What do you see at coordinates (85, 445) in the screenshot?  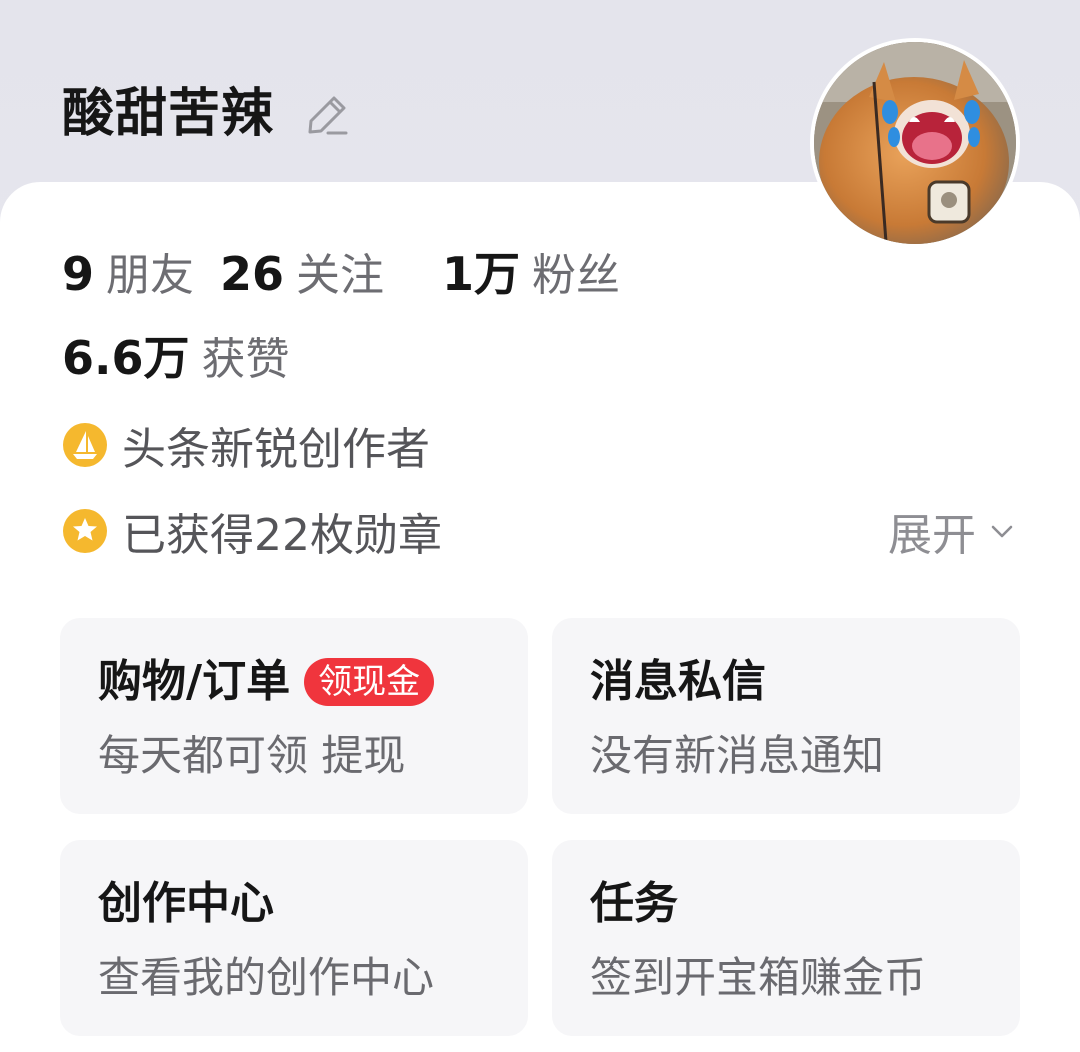 I see `sailboat-badge-icon` at bounding box center [85, 445].